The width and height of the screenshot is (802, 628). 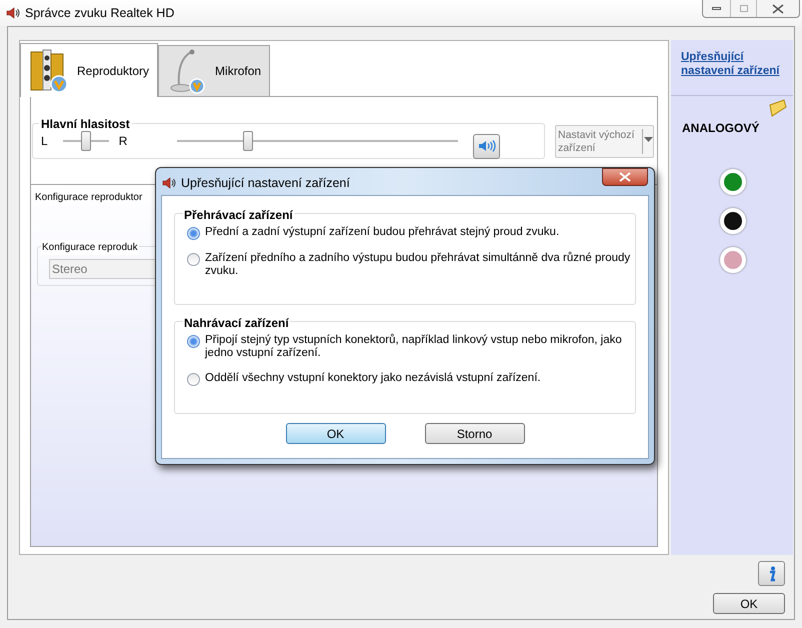 What do you see at coordinates (414, 347) in the screenshot?
I see `option-label: Připojí stejný typ vstupních konektorů, například linkový vstup nebo mikrofon, jako jedno vstupní zařízení.` at bounding box center [414, 347].